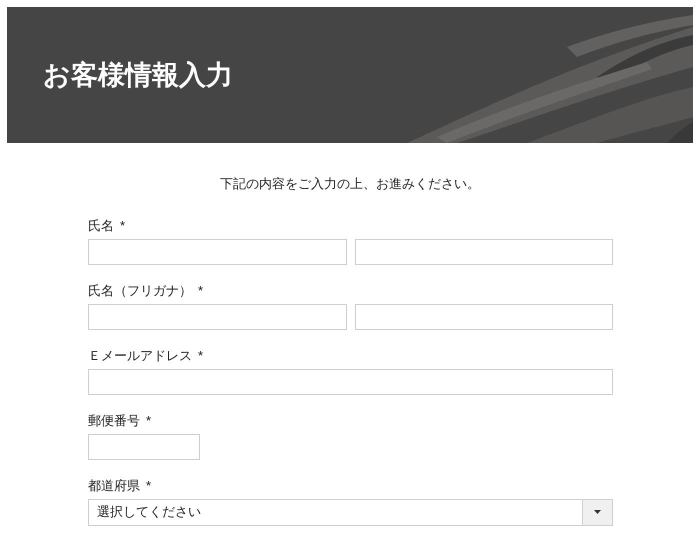 The image size is (700, 550). What do you see at coordinates (114, 421) in the screenshot?
I see `field-label: 郵便番号` at bounding box center [114, 421].